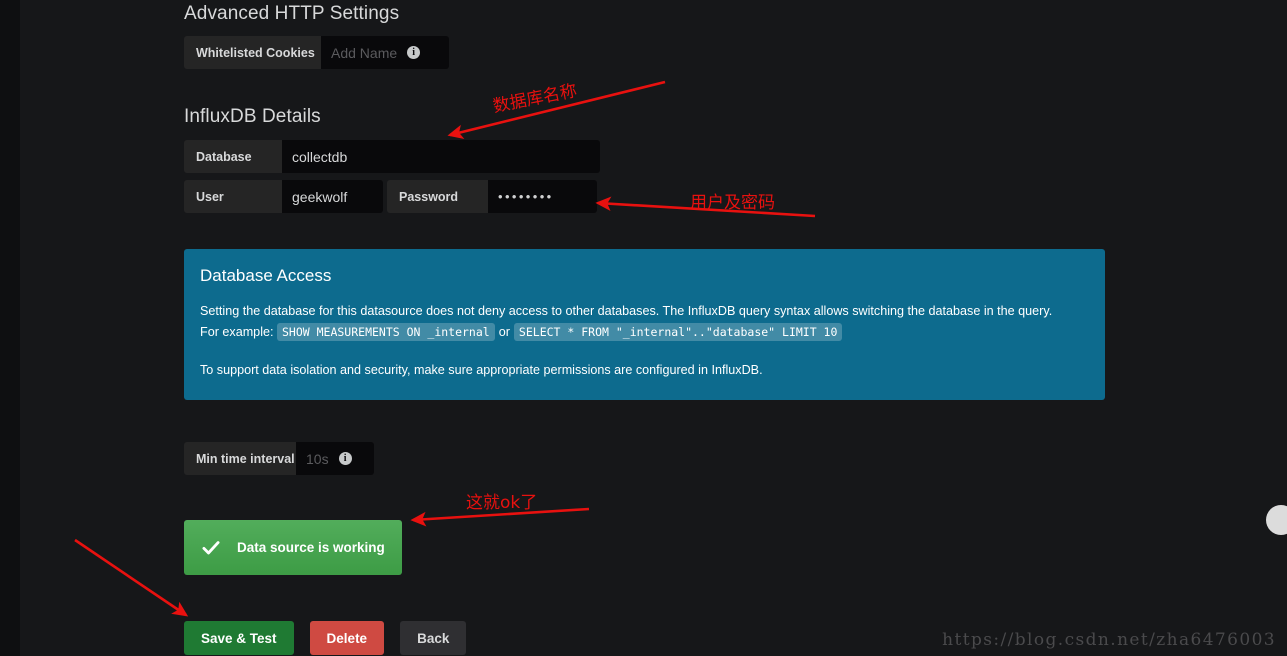  I want to click on status-alert: Data source is working, so click(293, 547).